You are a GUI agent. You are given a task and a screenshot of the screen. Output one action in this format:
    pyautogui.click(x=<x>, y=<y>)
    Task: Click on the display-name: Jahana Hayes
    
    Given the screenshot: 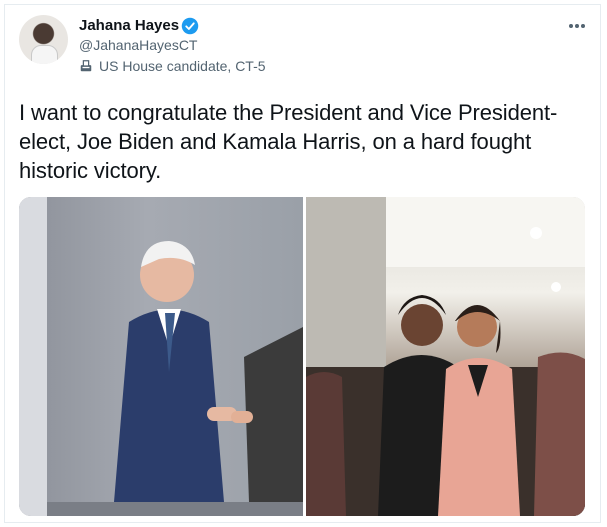 What is the action you would take?
    pyautogui.click(x=129, y=26)
    